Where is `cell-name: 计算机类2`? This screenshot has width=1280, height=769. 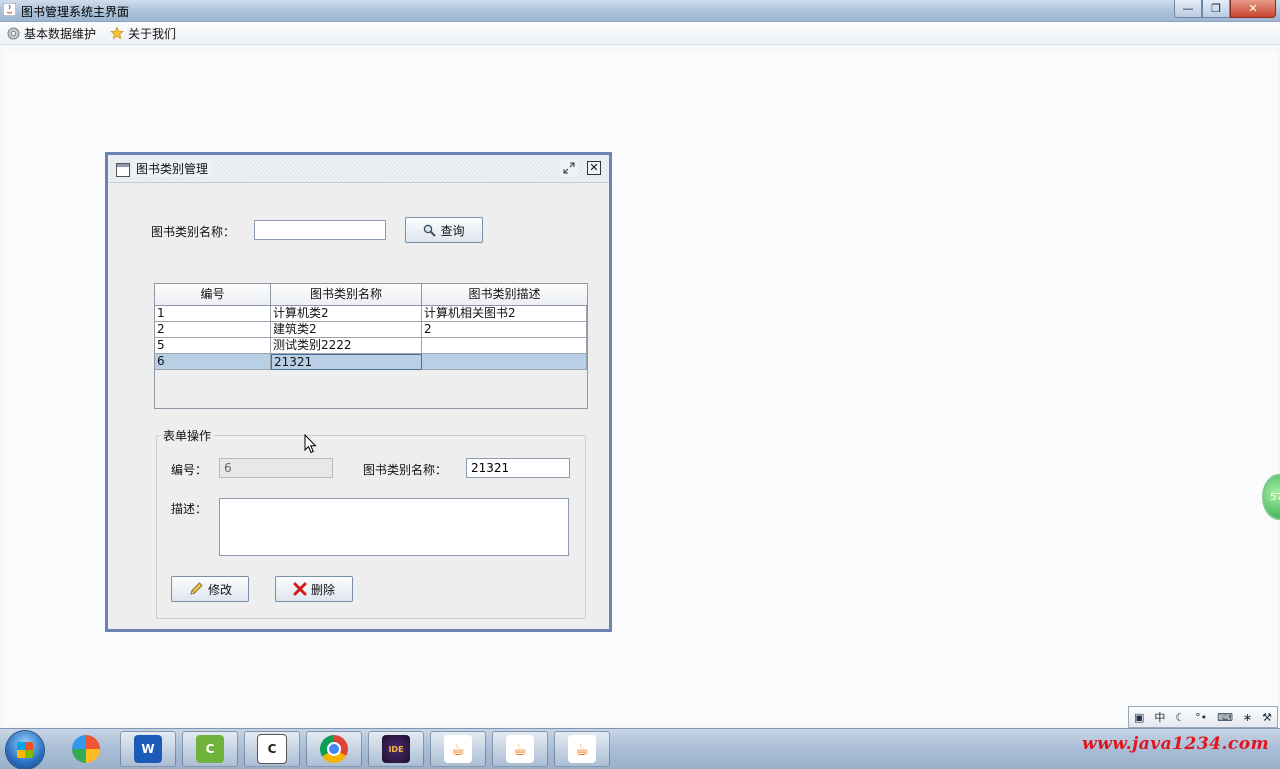 cell-name: 计算机类2 is located at coordinates (346, 314).